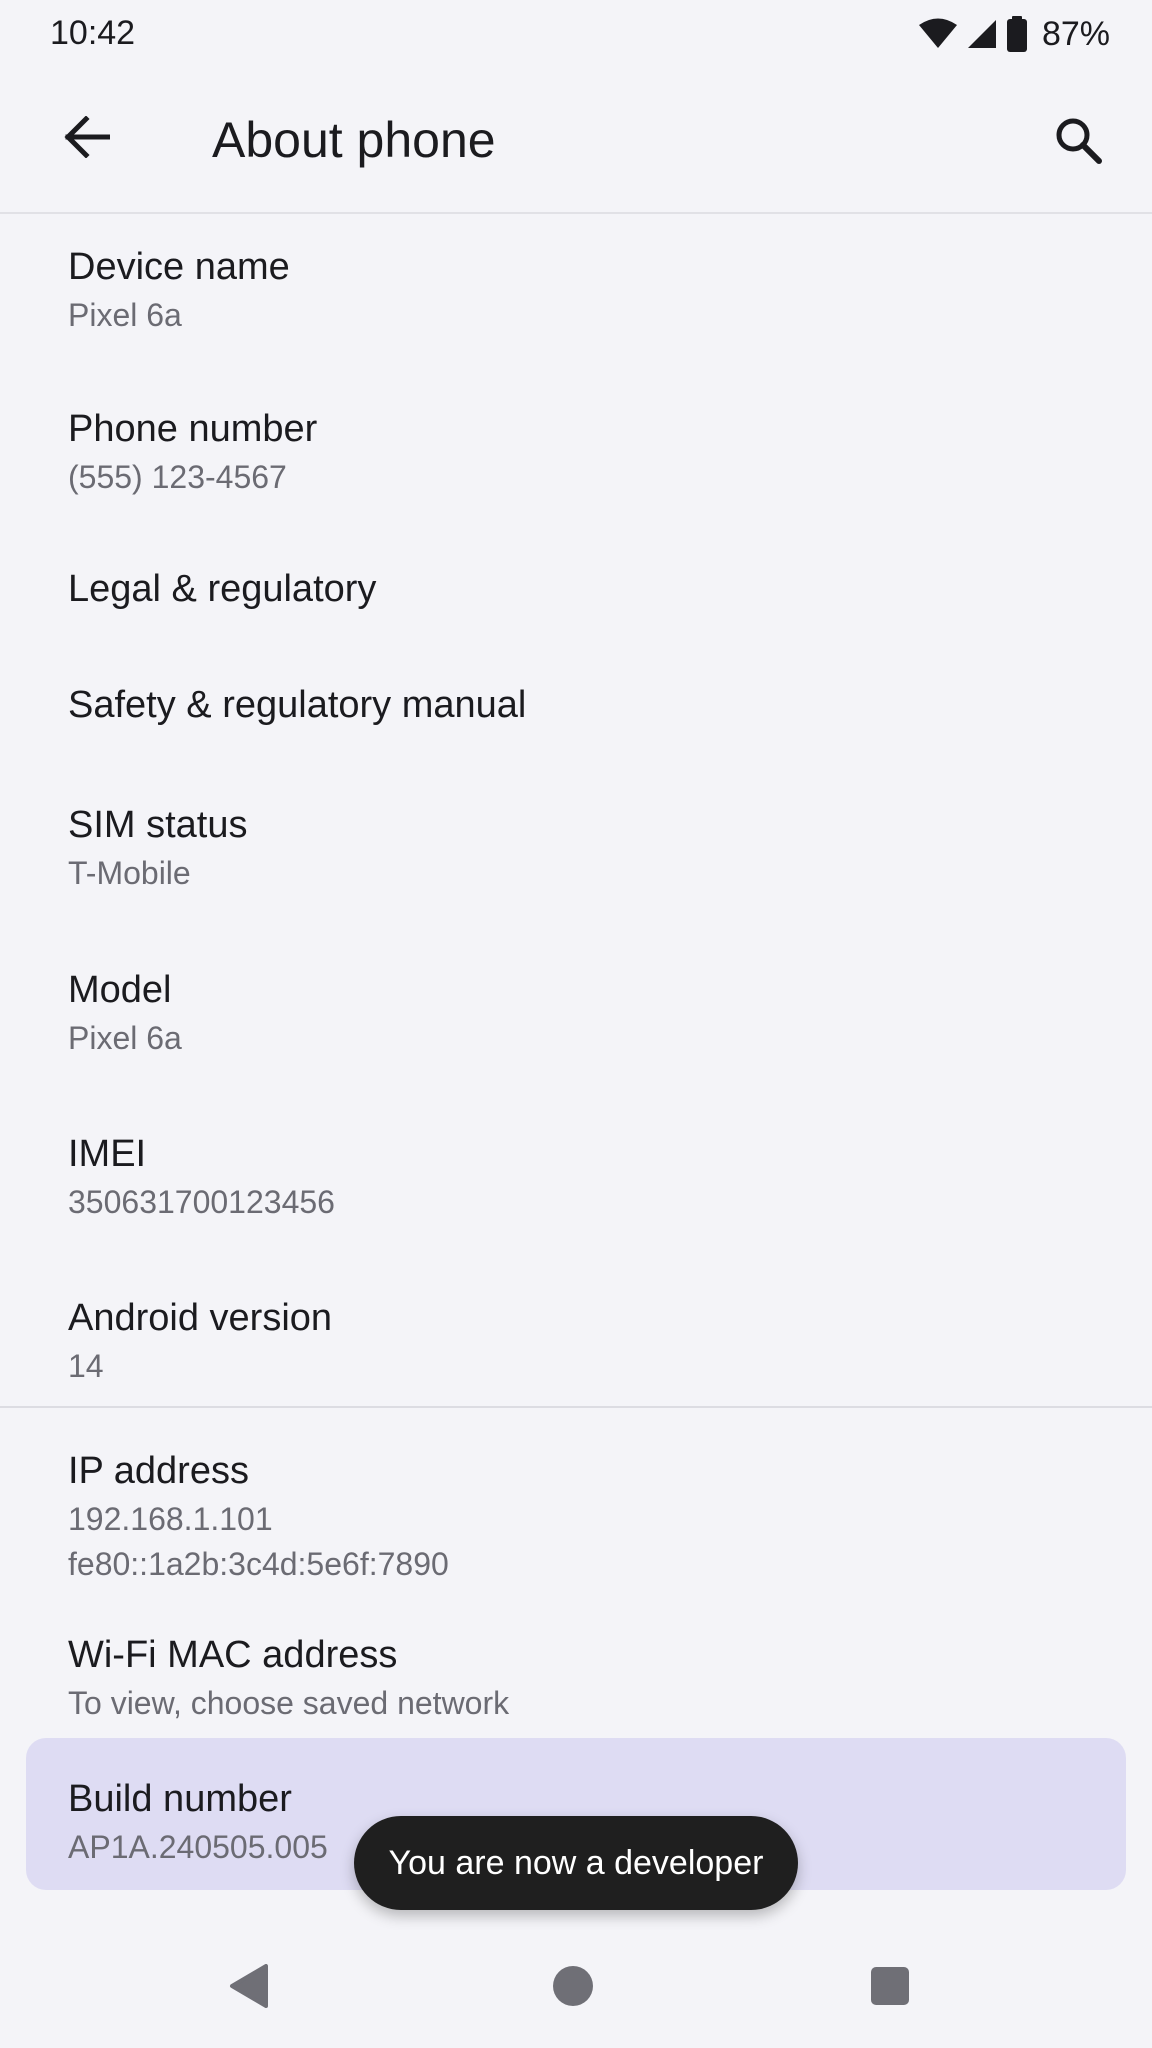 This screenshot has width=1152, height=2048. I want to click on back-arrow-icon, so click(87, 138).